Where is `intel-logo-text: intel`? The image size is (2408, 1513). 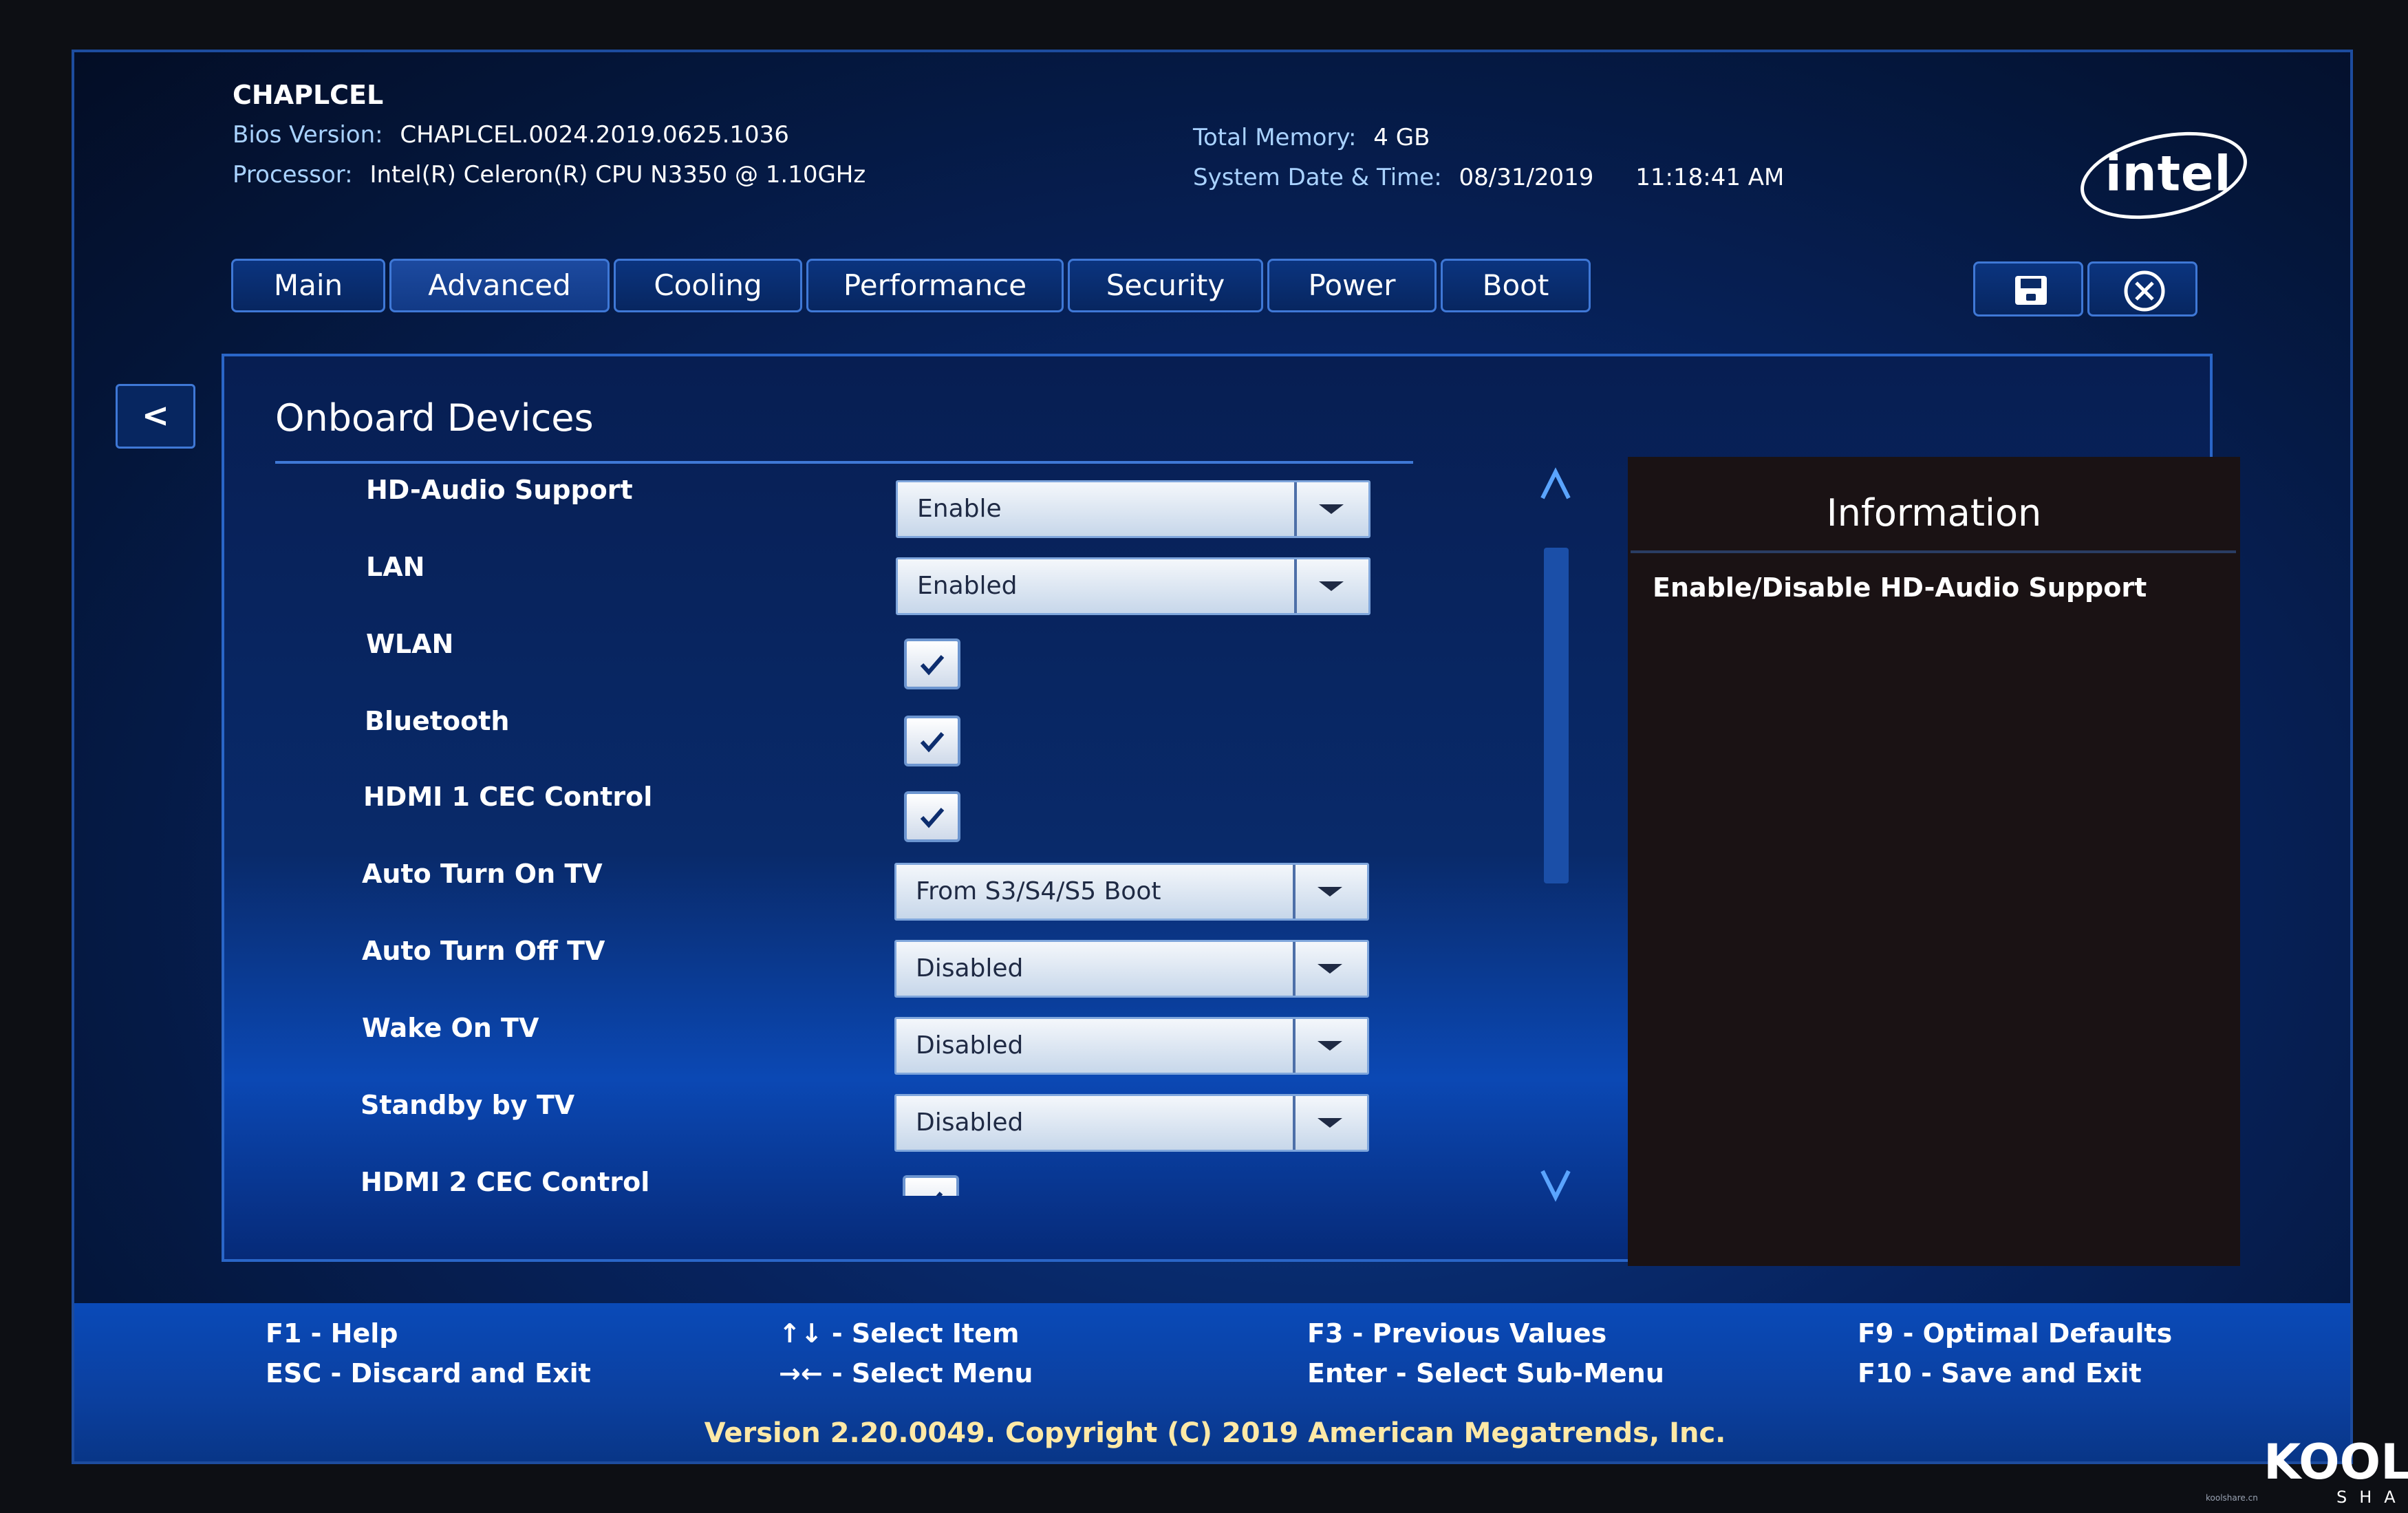 intel-logo-text: intel is located at coordinates (2168, 174).